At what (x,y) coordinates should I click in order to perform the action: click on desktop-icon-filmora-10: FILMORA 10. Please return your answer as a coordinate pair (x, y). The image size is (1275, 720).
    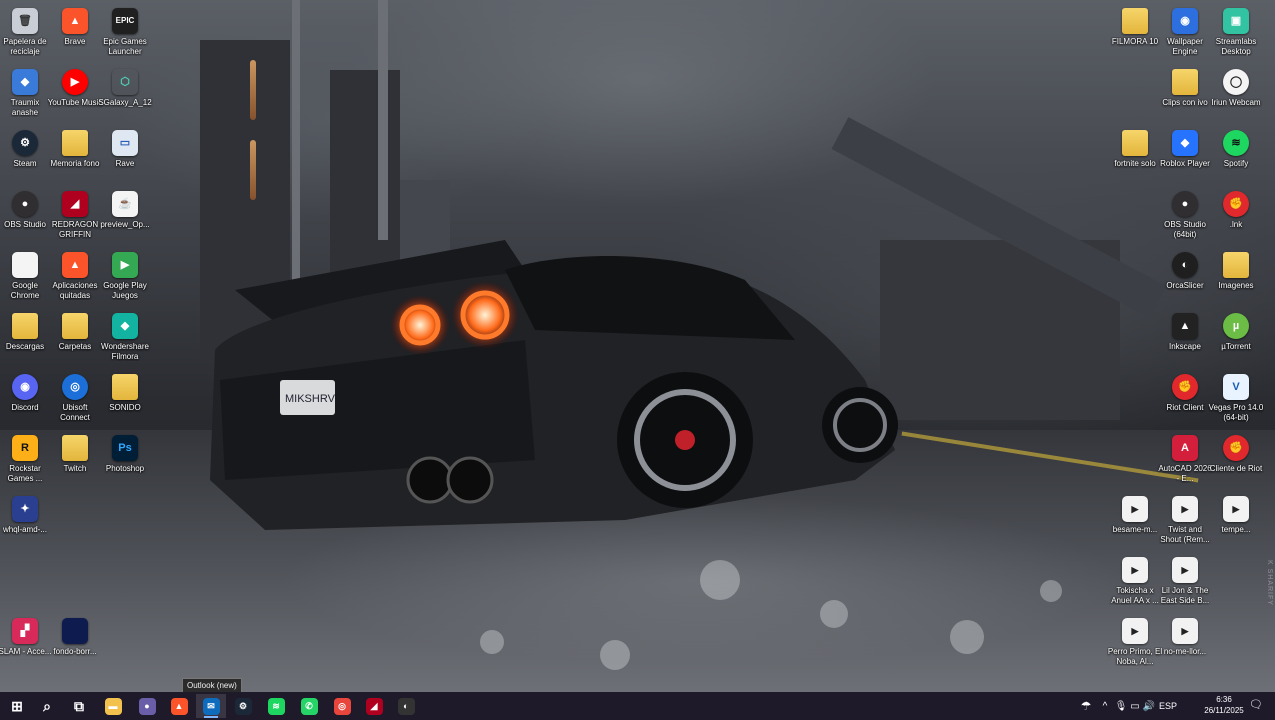
    Looking at the image, I should click on (1135, 33).